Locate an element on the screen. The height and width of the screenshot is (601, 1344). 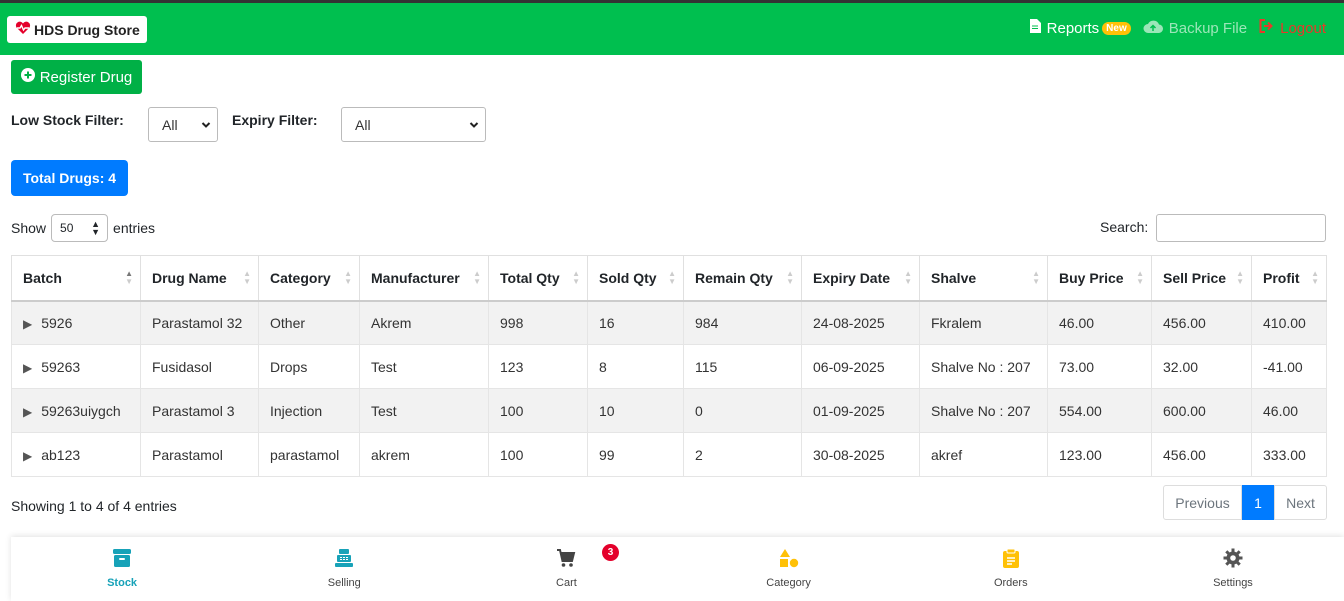
column-header-label: Remain Qty is located at coordinates (734, 277).